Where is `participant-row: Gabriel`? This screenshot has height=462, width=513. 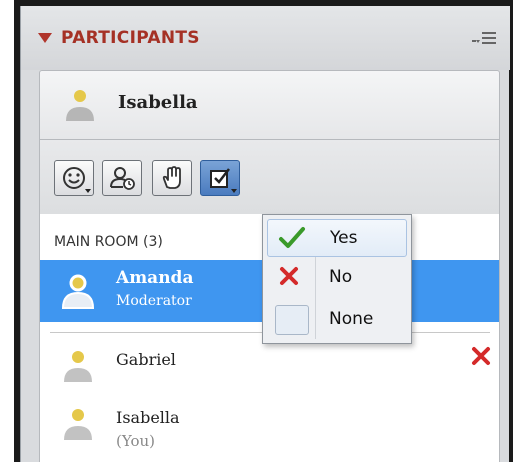 participant-row: Gabriel is located at coordinates (269, 368).